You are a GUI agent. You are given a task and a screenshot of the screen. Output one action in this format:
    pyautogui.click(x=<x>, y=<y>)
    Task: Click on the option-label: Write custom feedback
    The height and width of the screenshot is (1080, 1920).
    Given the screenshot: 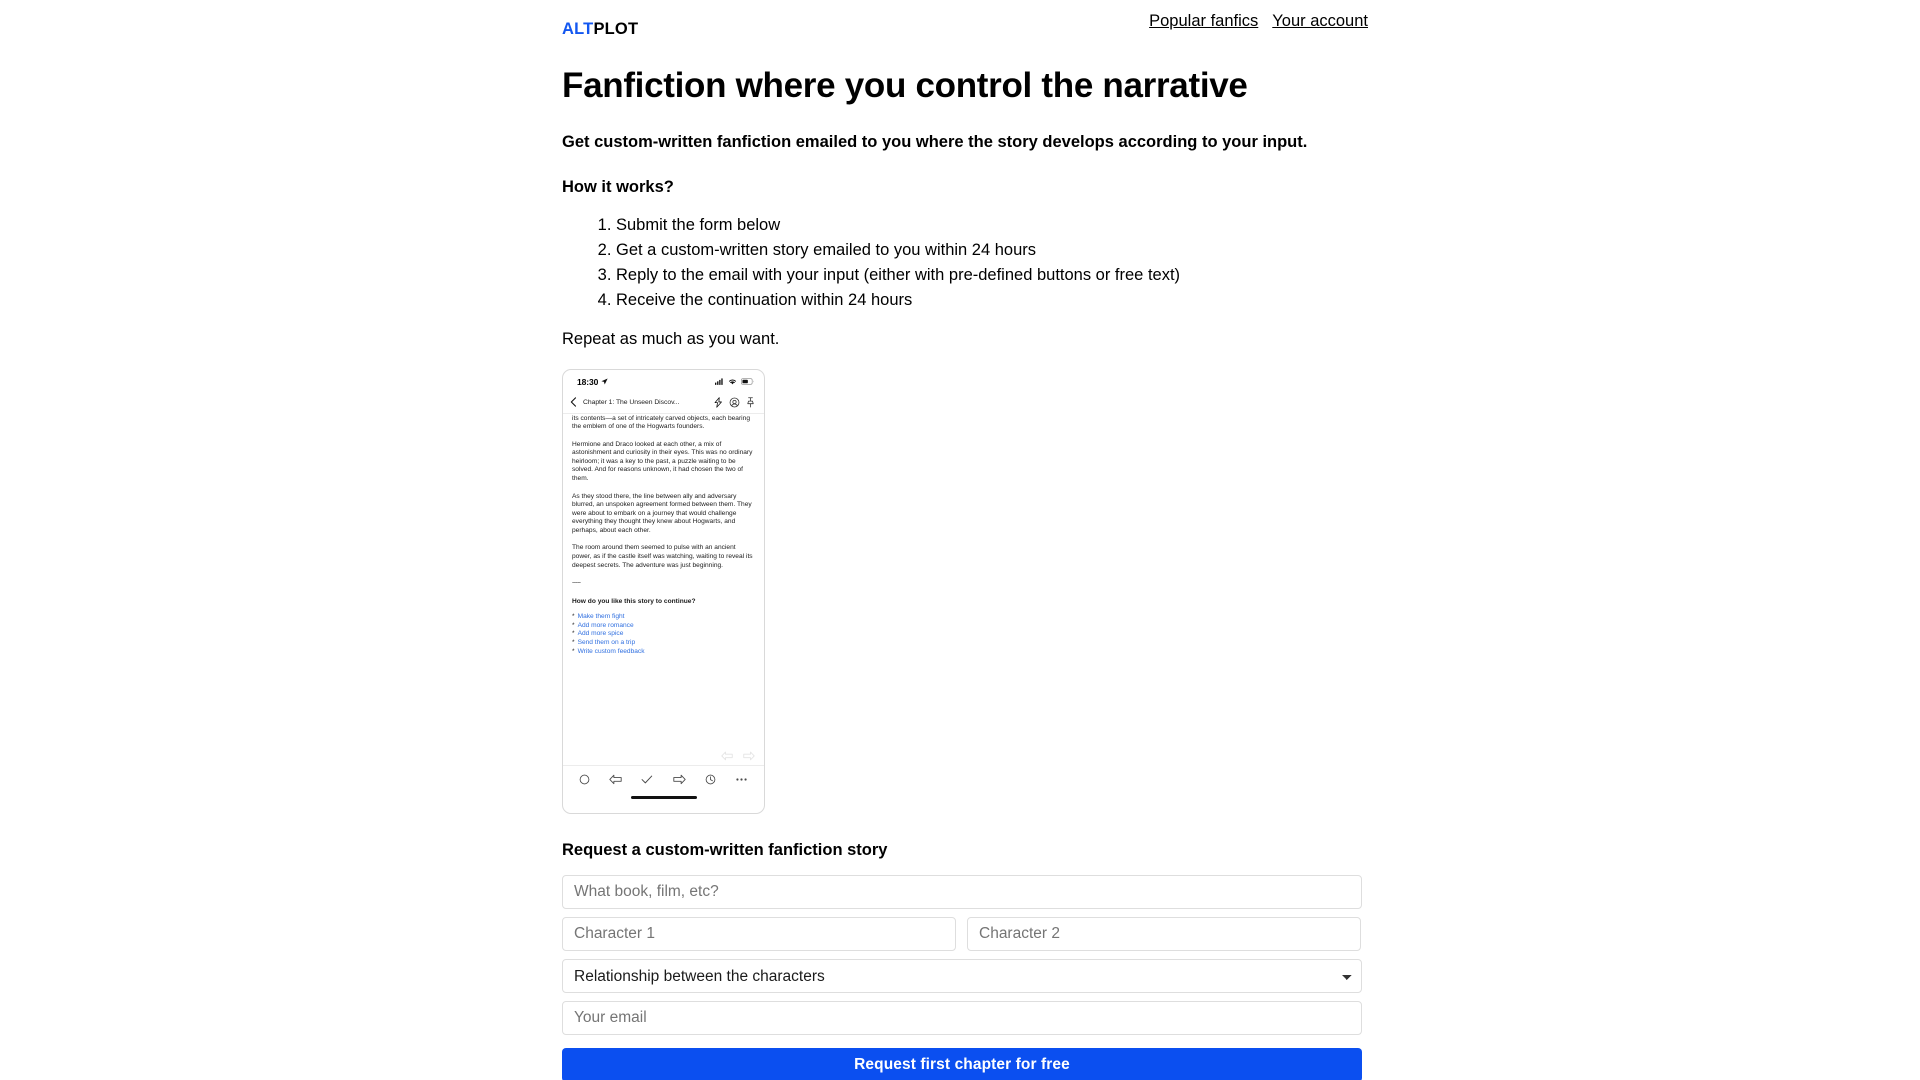 What is the action you would take?
    pyautogui.click(x=611, y=651)
    